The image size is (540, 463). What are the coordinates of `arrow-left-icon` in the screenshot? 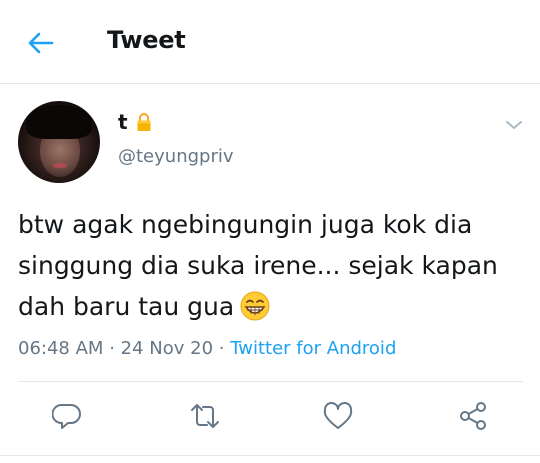 It's located at (41, 43).